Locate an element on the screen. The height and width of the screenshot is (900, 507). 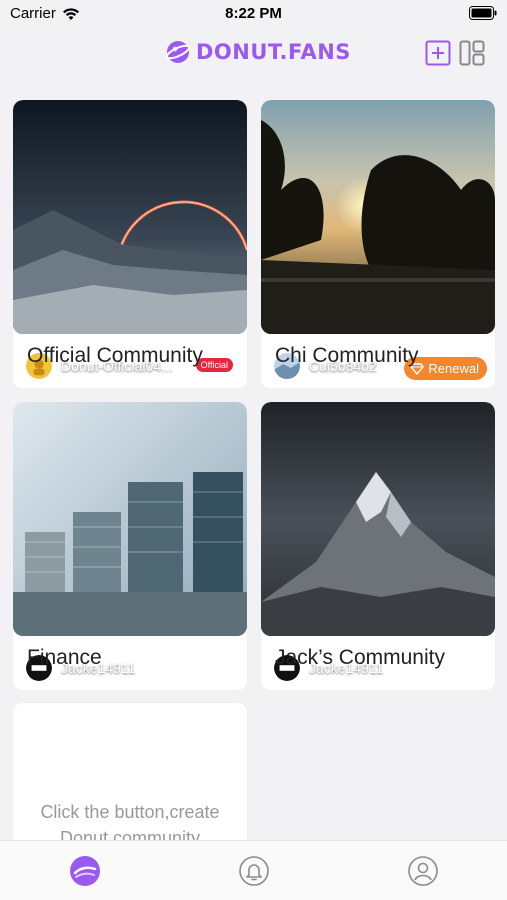
status-bar: Carrier 8:22 PM is located at coordinates (253, 14).